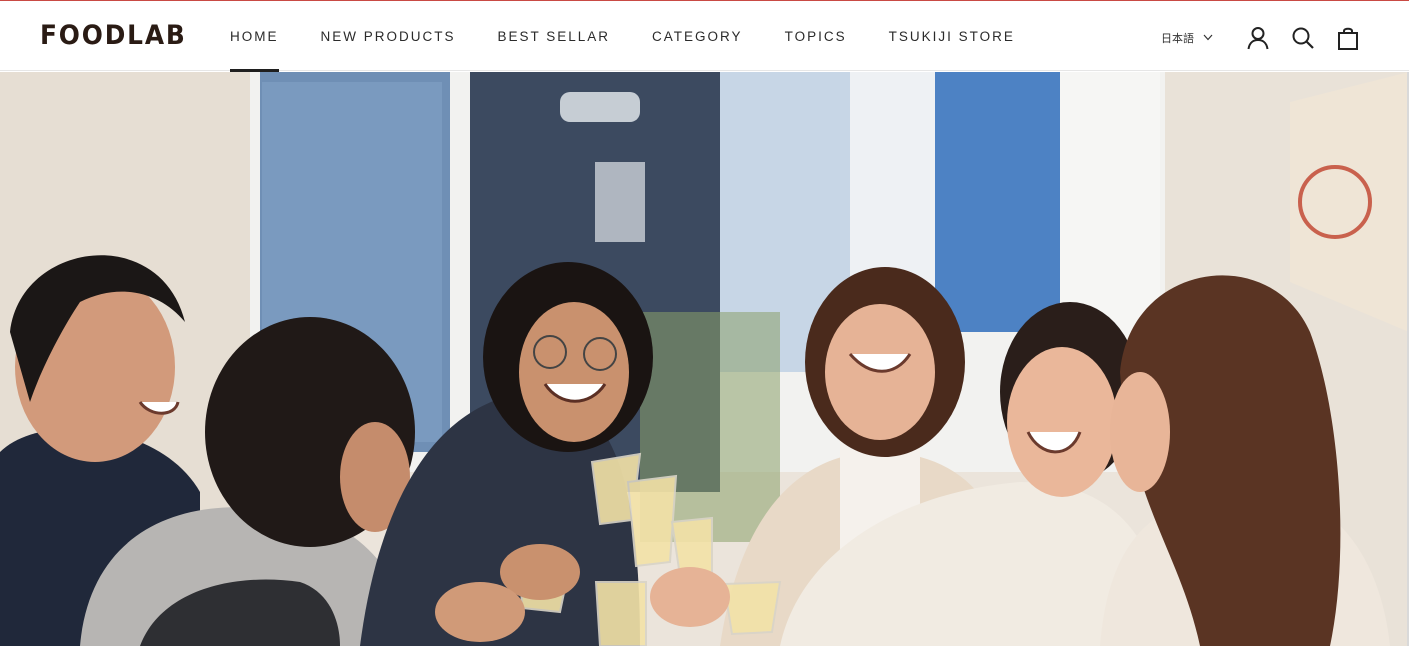  Describe the element at coordinates (254, 36) in the screenshot. I see `nav-item-home: HOME` at that location.